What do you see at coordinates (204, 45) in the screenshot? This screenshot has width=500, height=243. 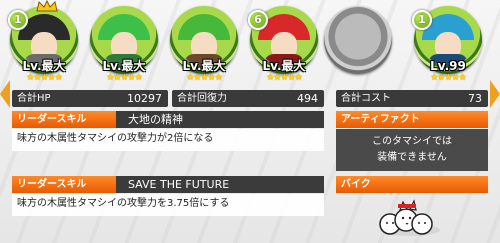 I see `character-slot-3: Lv.最大 ★★★★★` at bounding box center [204, 45].